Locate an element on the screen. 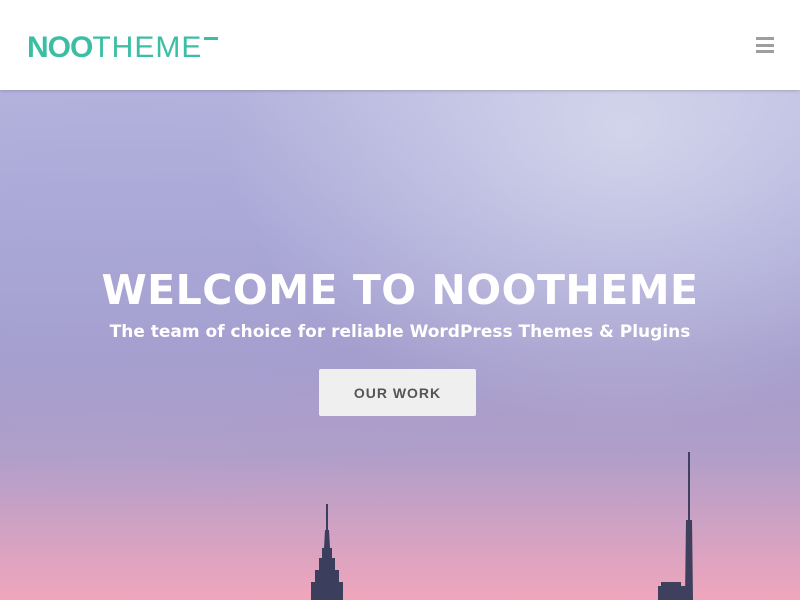 The width and height of the screenshot is (800, 600). right-tower is located at coordinates (675, 526).